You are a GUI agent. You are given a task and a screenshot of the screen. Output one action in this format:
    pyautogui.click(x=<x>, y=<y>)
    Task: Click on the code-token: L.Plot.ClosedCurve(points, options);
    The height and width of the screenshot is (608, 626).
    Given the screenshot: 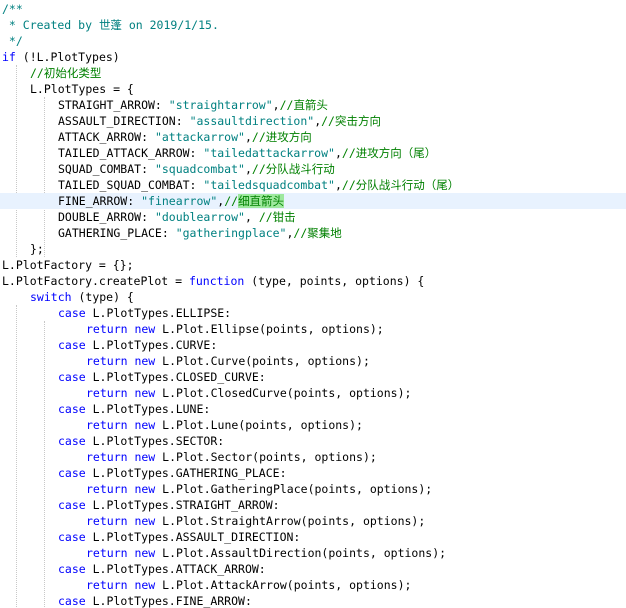 What is the action you would take?
    pyautogui.click(x=283, y=393)
    